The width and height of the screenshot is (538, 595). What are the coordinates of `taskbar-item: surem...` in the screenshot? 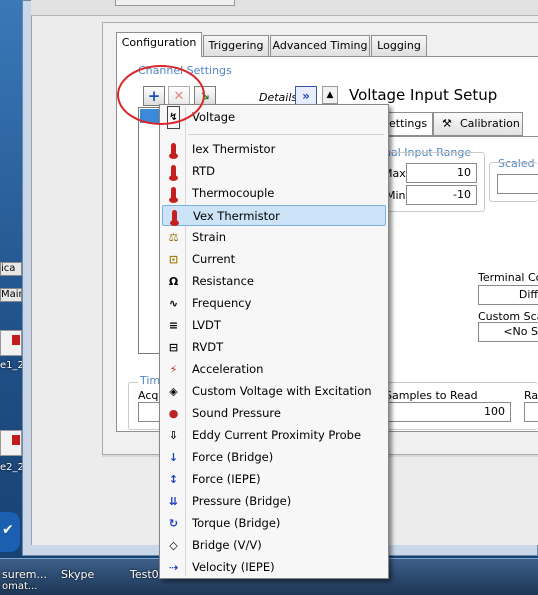 It's located at (24, 574).